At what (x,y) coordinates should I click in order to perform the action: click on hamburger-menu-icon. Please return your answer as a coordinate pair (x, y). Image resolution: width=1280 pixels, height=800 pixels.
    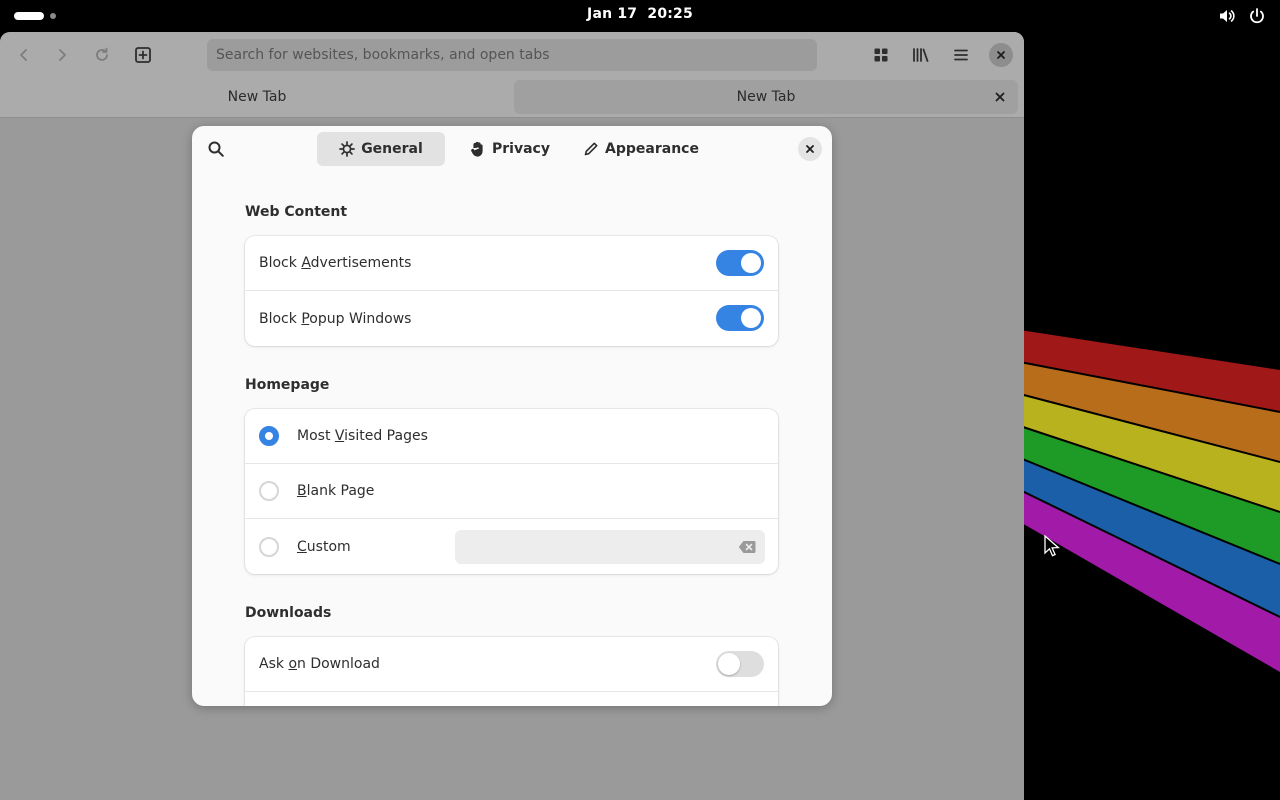
    Looking at the image, I should click on (961, 55).